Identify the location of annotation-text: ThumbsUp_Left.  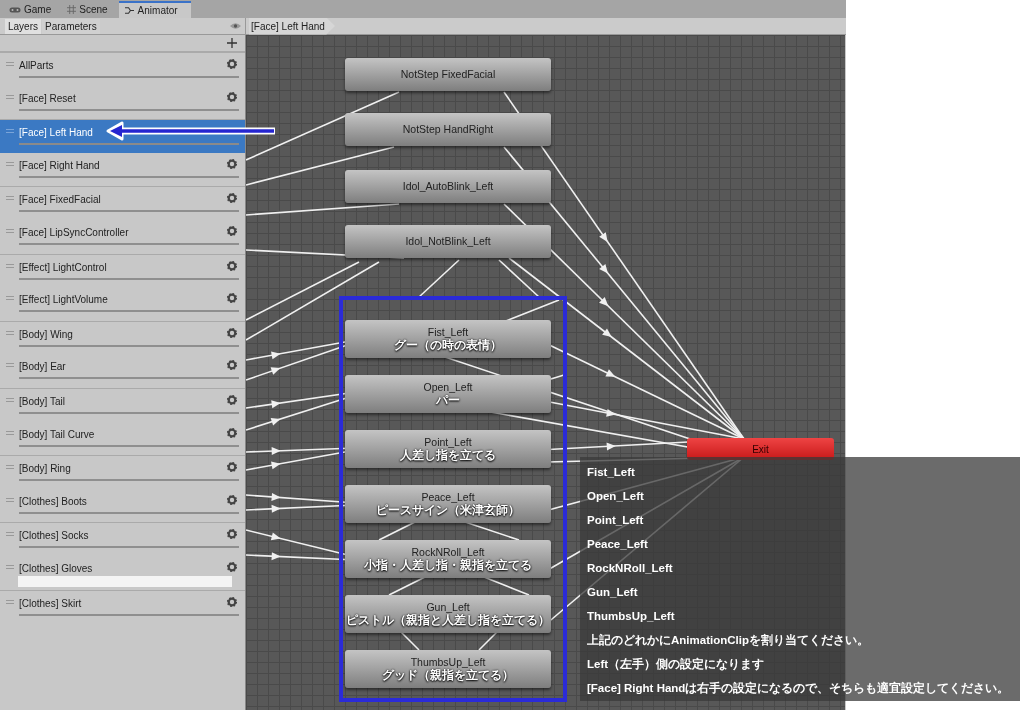
(631, 616).